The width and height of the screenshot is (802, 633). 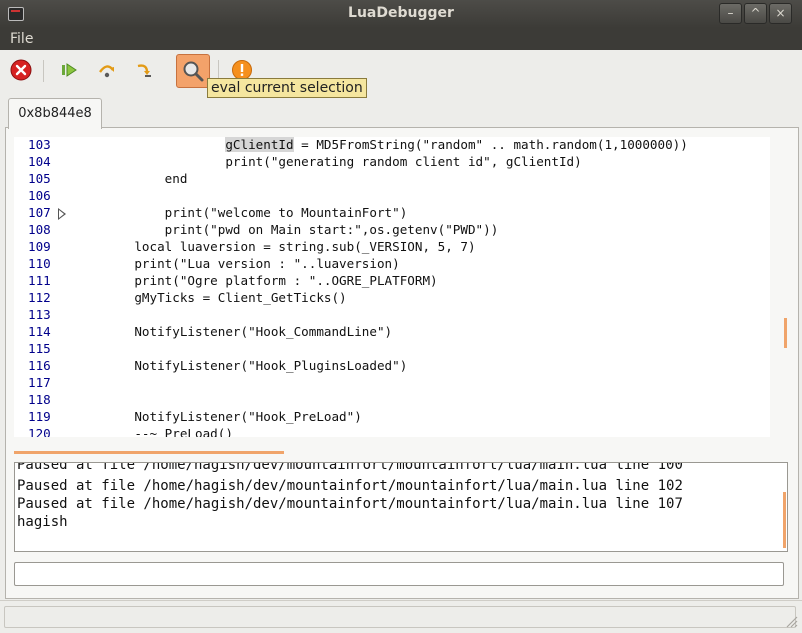 What do you see at coordinates (39, 399) in the screenshot?
I see `line-number: 118` at bounding box center [39, 399].